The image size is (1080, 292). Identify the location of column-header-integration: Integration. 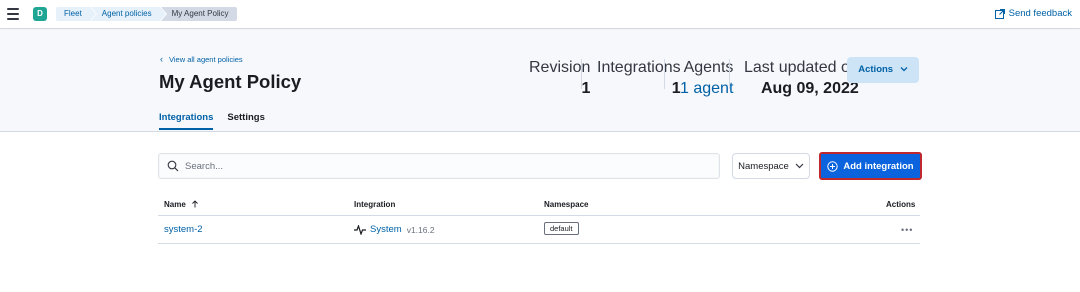
(374, 204).